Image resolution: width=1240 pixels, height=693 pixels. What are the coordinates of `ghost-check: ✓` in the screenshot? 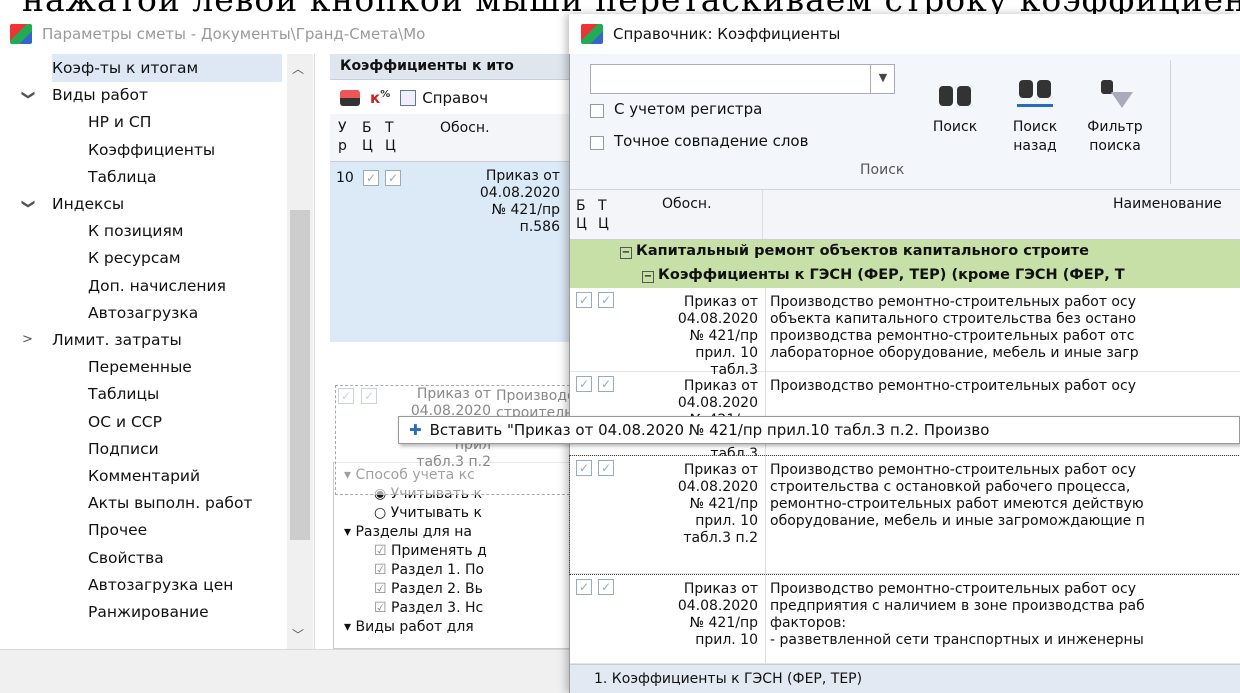 It's located at (369, 396).